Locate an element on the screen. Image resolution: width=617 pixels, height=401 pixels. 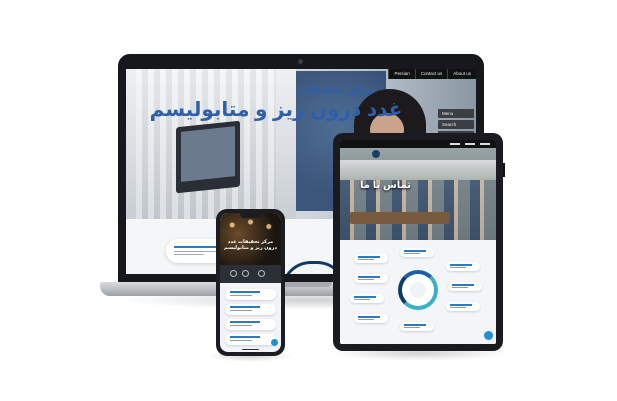
partner-logos is located at coordinates (250, 274).